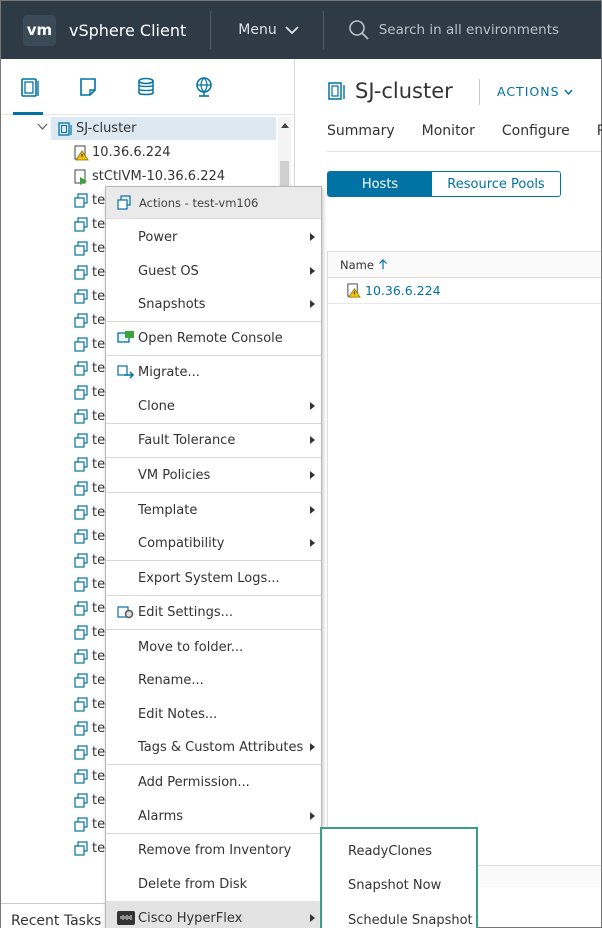 The height and width of the screenshot is (928, 602). What do you see at coordinates (42, 127) in the screenshot?
I see `chevron-down-icon` at bounding box center [42, 127].